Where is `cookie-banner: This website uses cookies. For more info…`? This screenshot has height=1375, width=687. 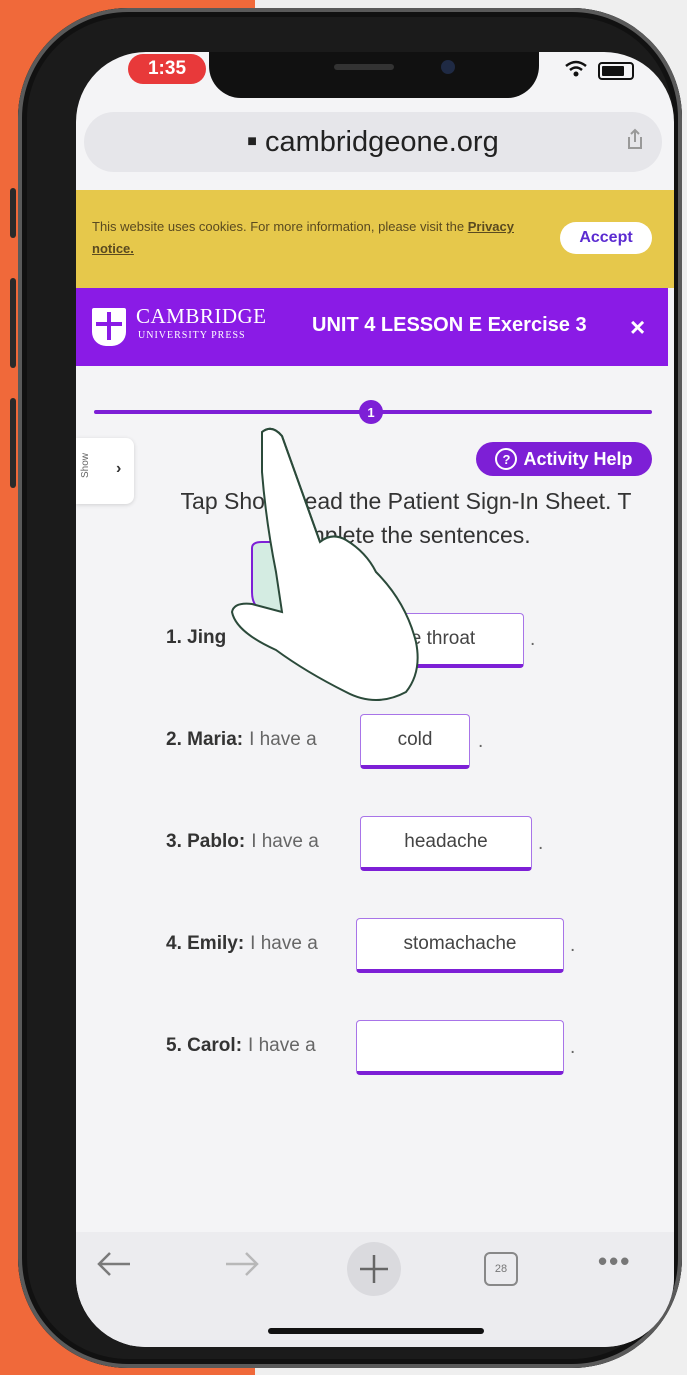 cookie-banner: This website uses cookies. For more info… is located at coordinates (375, 239).